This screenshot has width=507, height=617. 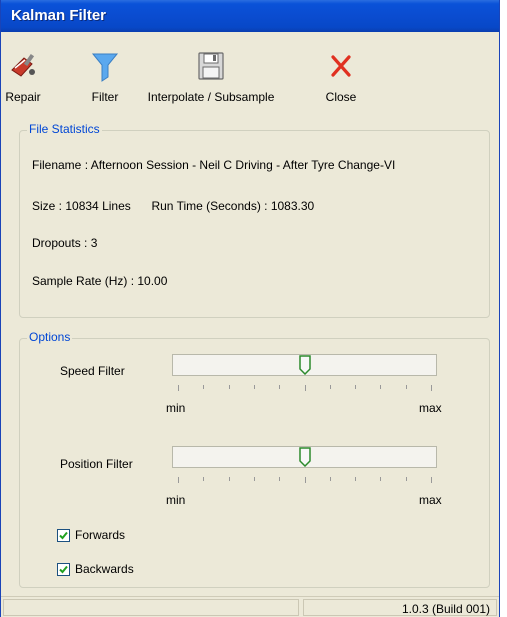 What do you see at coordinates (292, 206) in the screenshot?
I see `runtime-value: 1083.30` at bounding box center [292, 206].